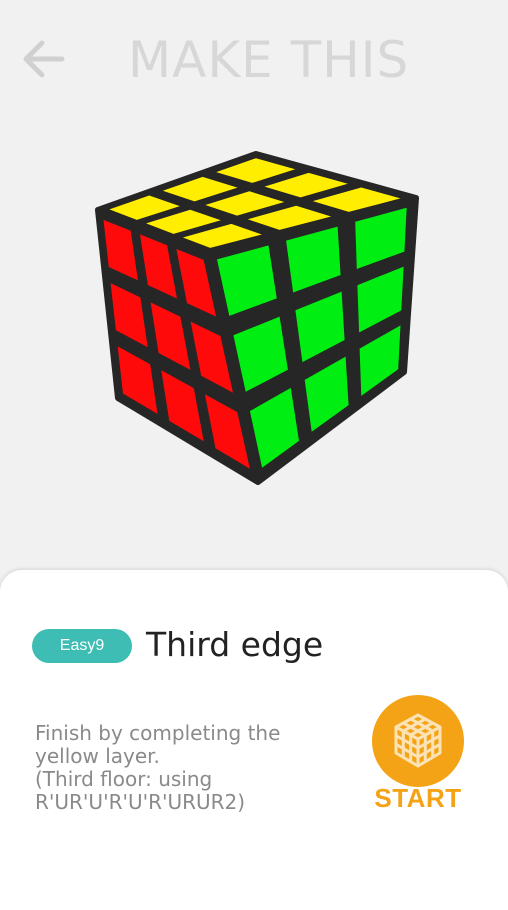  Describe the element at coordinates (269, 60) in the screenshot. I see `page-title: MAKE THIS` at that location.